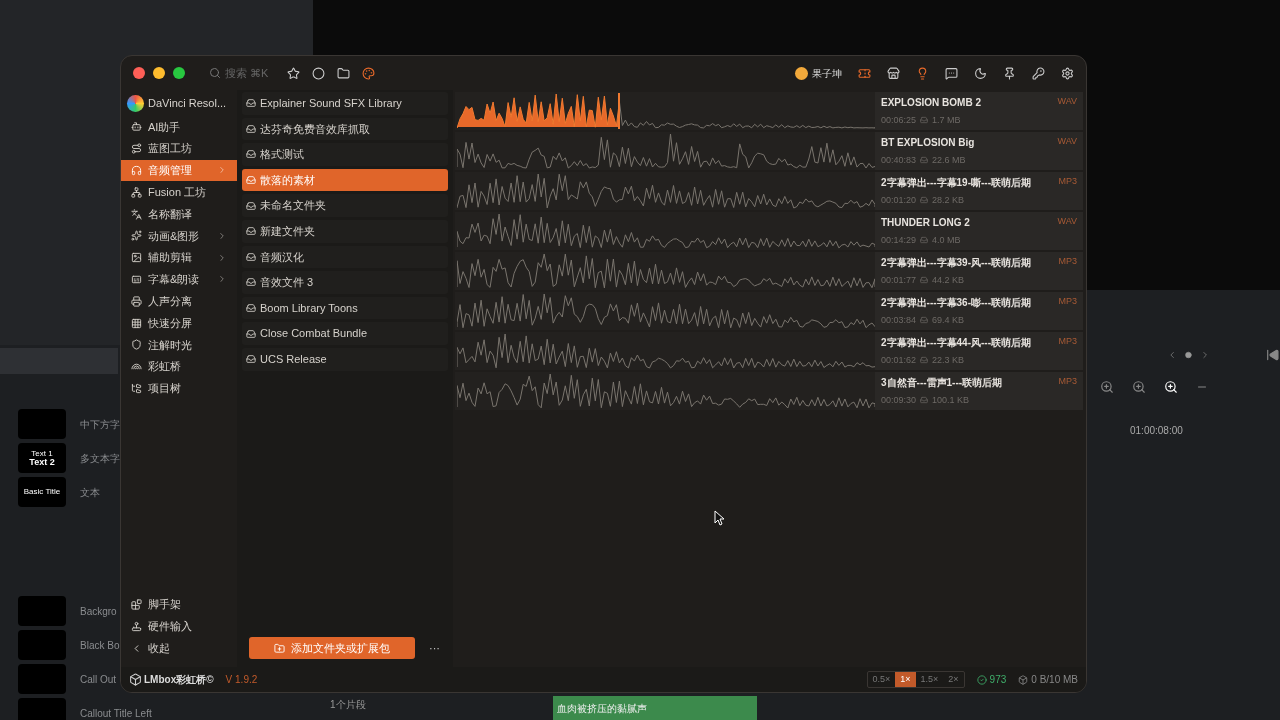 The width and height of the screenshot is (1280, 720). Describe the element at coordinates (998, 680) in the screenshot. I see `count: 973` at that location.